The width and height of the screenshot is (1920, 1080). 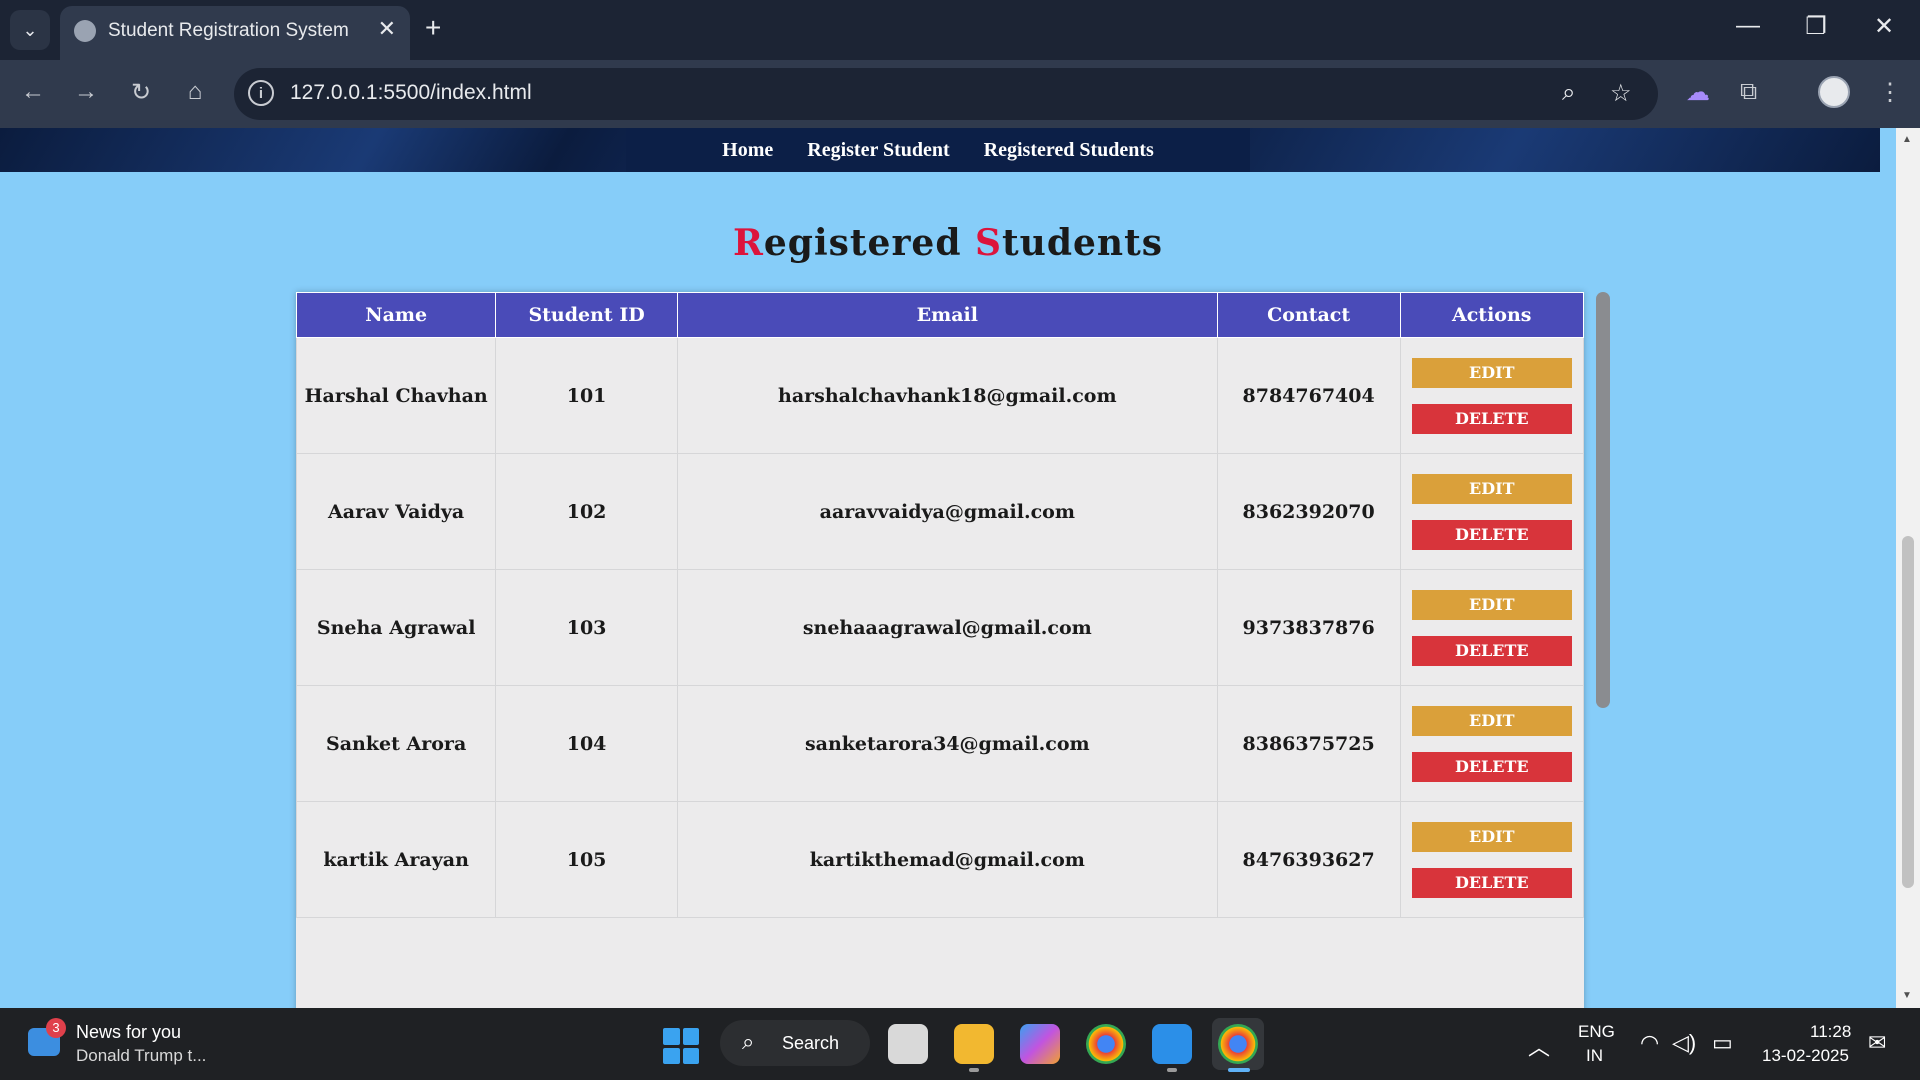 I want to click on notification-icon: ✉, so click(x=1877, y=1043).